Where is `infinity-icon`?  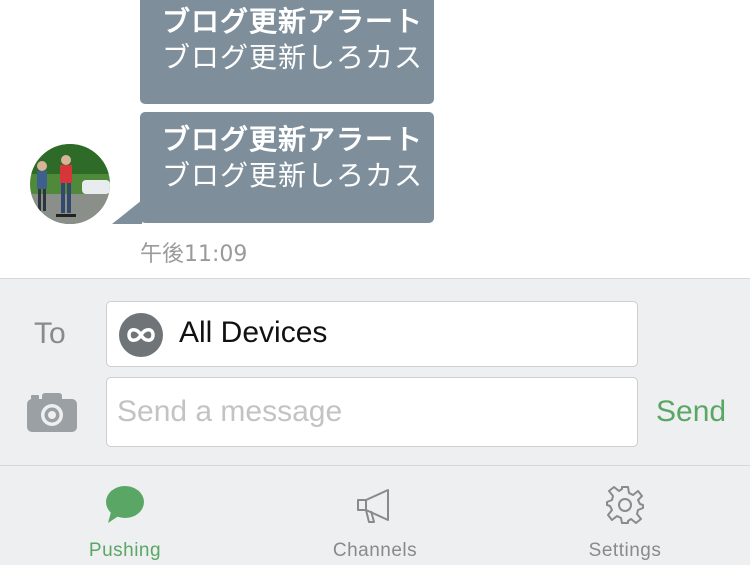 infinity-icon is located at coordinates (141, 335).